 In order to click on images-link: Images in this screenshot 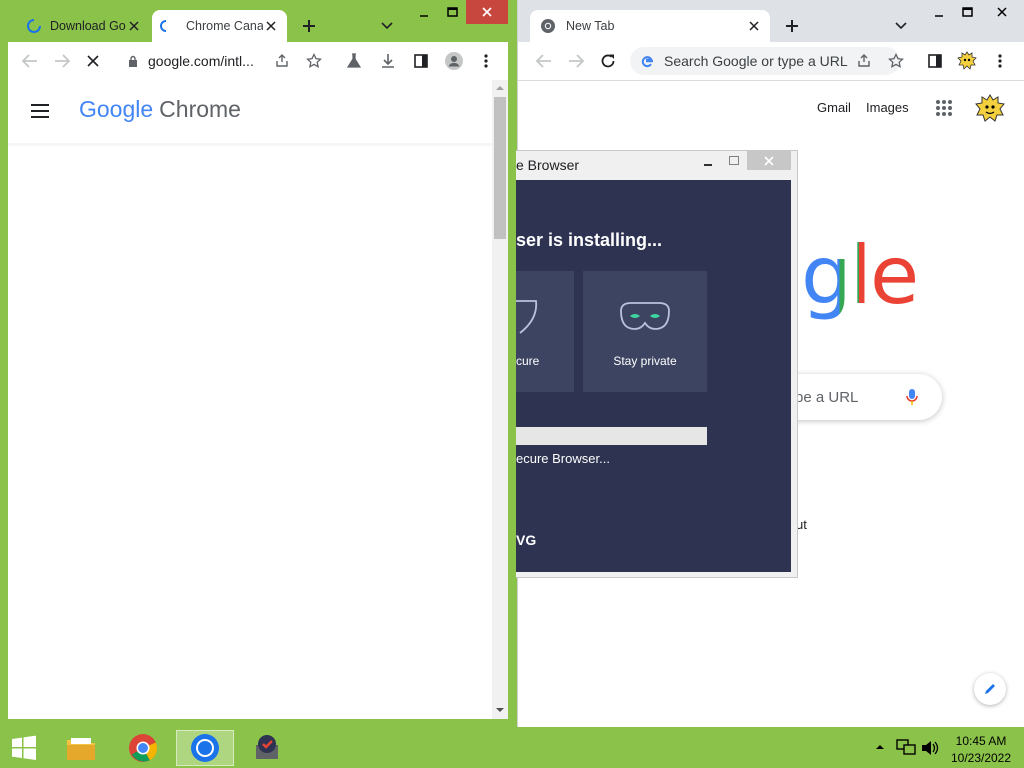, I will do `click(887, 107)`.